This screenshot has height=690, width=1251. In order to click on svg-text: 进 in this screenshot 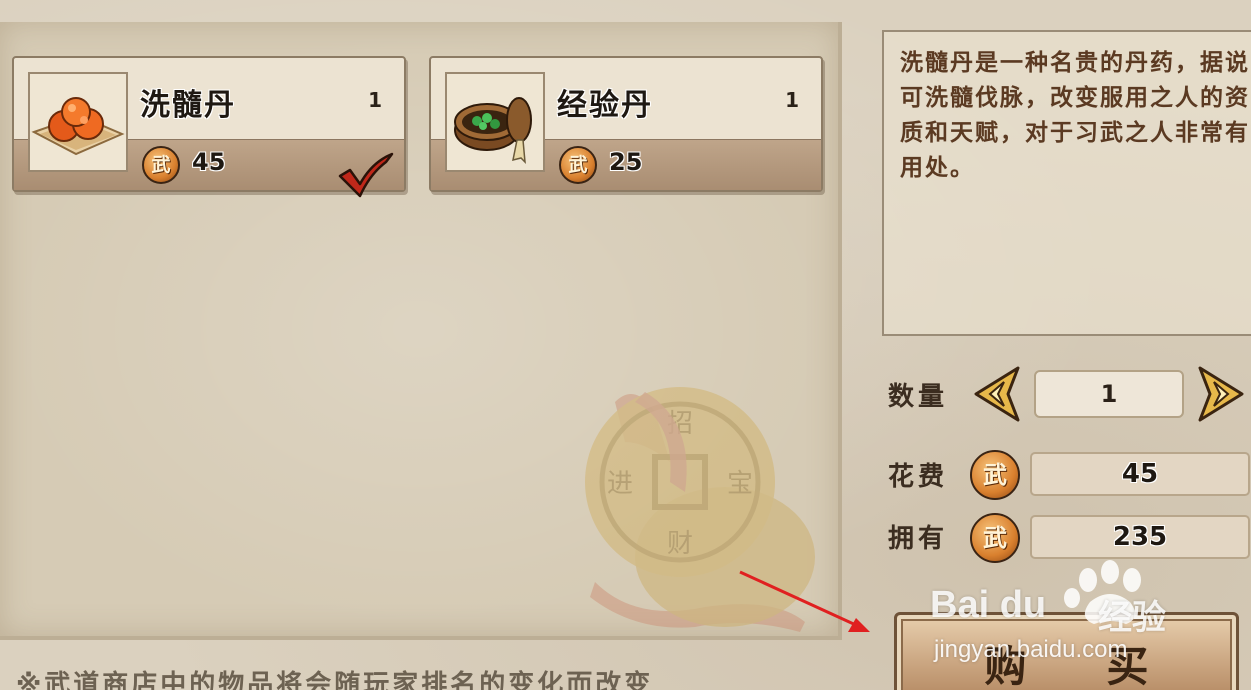, I will do `click(620, 484)`.